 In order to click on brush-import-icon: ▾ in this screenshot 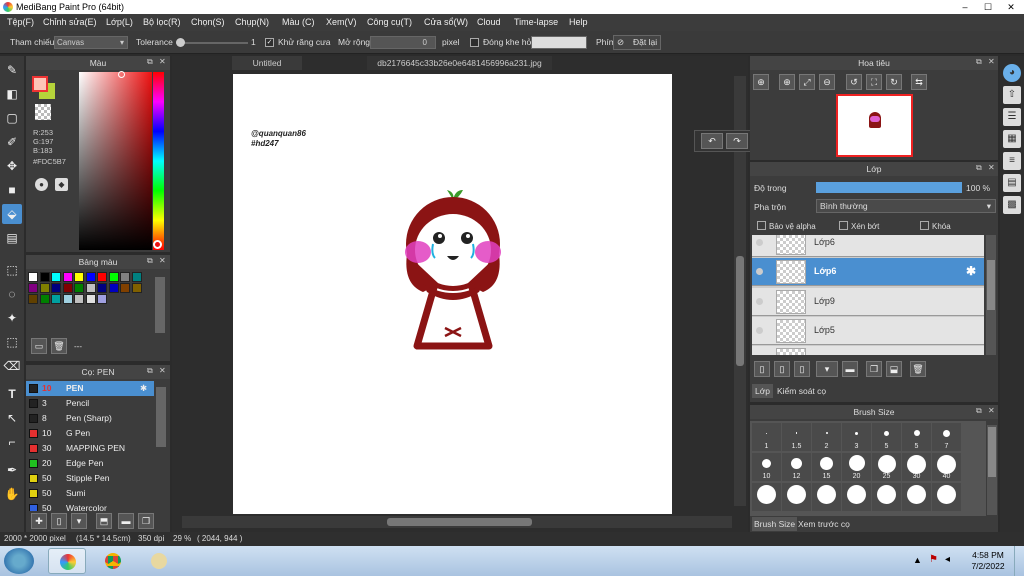, I will do `click(79, 521)`.